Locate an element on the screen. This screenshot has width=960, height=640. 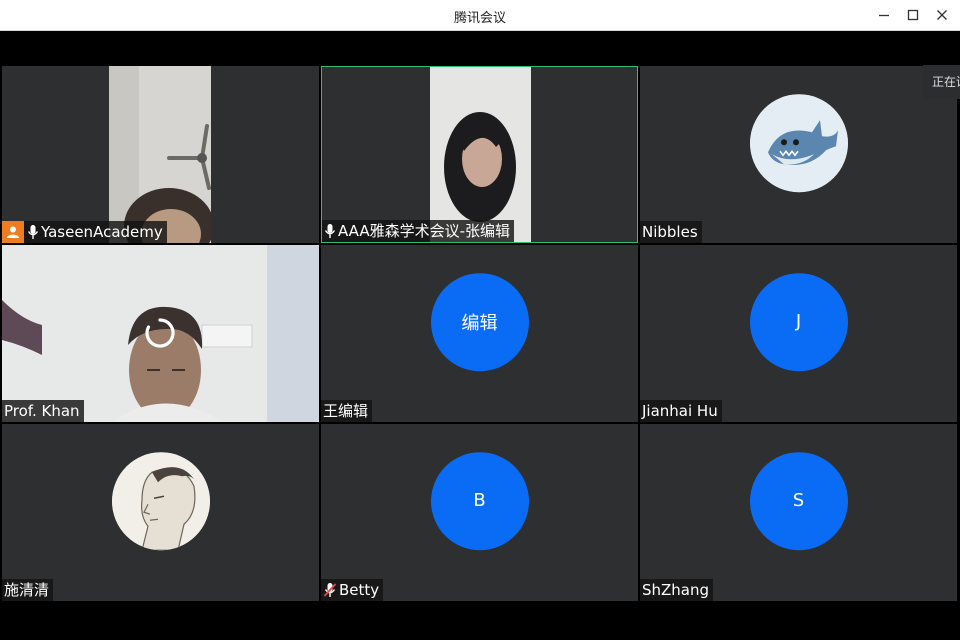
participant-namebar: Jianhai Hu is located at coordinates (681, 411).